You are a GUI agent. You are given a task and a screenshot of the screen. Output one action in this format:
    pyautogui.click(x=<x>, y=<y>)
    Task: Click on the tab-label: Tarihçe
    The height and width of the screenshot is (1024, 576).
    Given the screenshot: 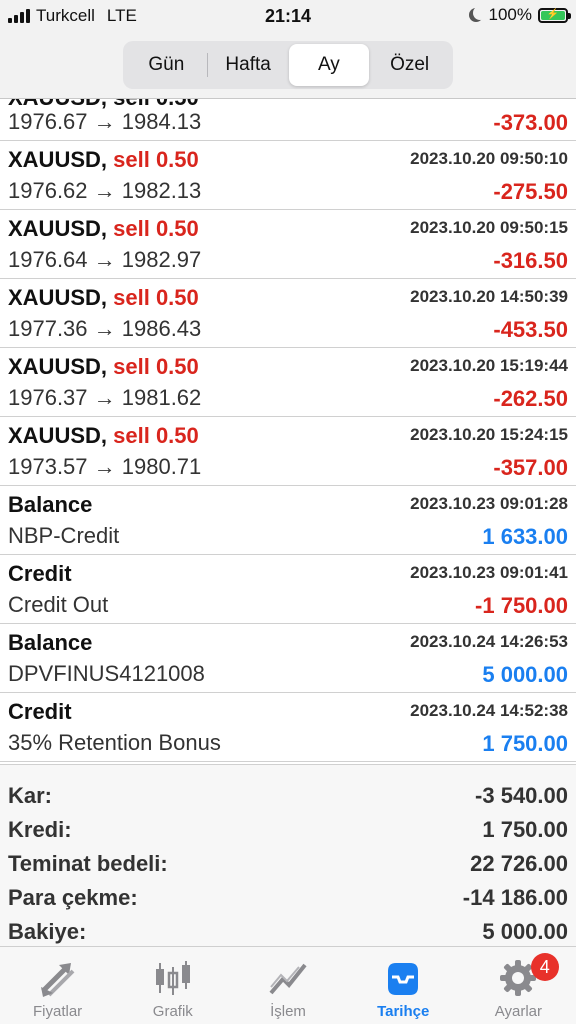 What is the action you would take?
    pyautogui.click(x=403, y=1011)
    